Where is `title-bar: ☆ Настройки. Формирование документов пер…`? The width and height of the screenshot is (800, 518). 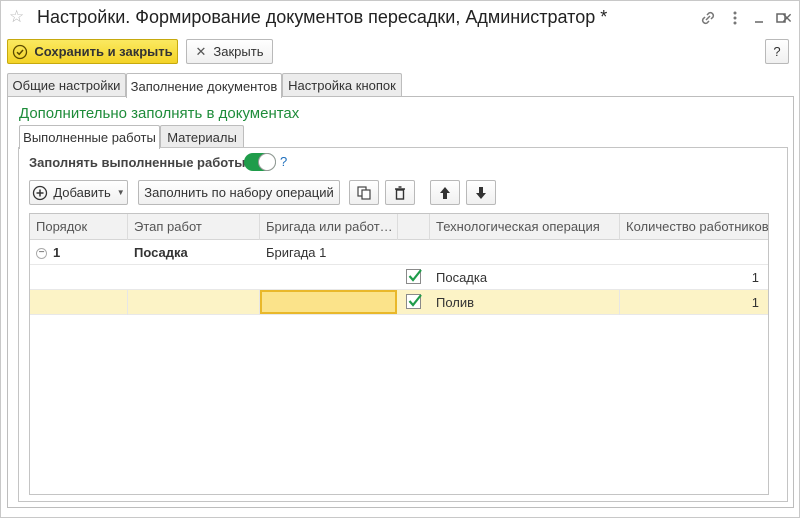
title-bar: ☆ Настройки. Формирование документов пер… is located at coordinates (400, 18).